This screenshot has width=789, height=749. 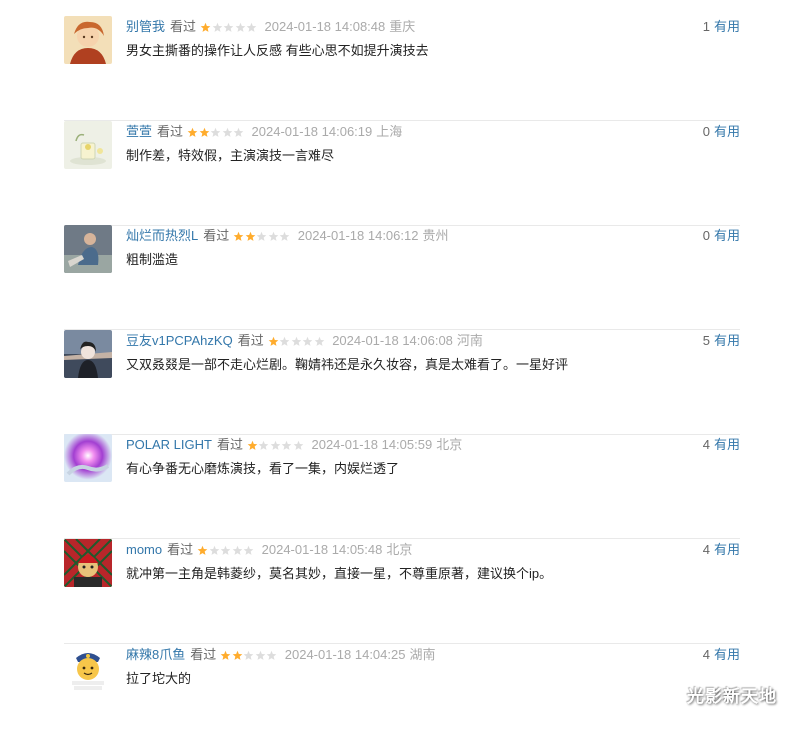 What do you see at coordinates (312, 132) in the screenshot?
I see `comment-time: 2024-01-18 14:06:19` at bounding box center [312, 132].